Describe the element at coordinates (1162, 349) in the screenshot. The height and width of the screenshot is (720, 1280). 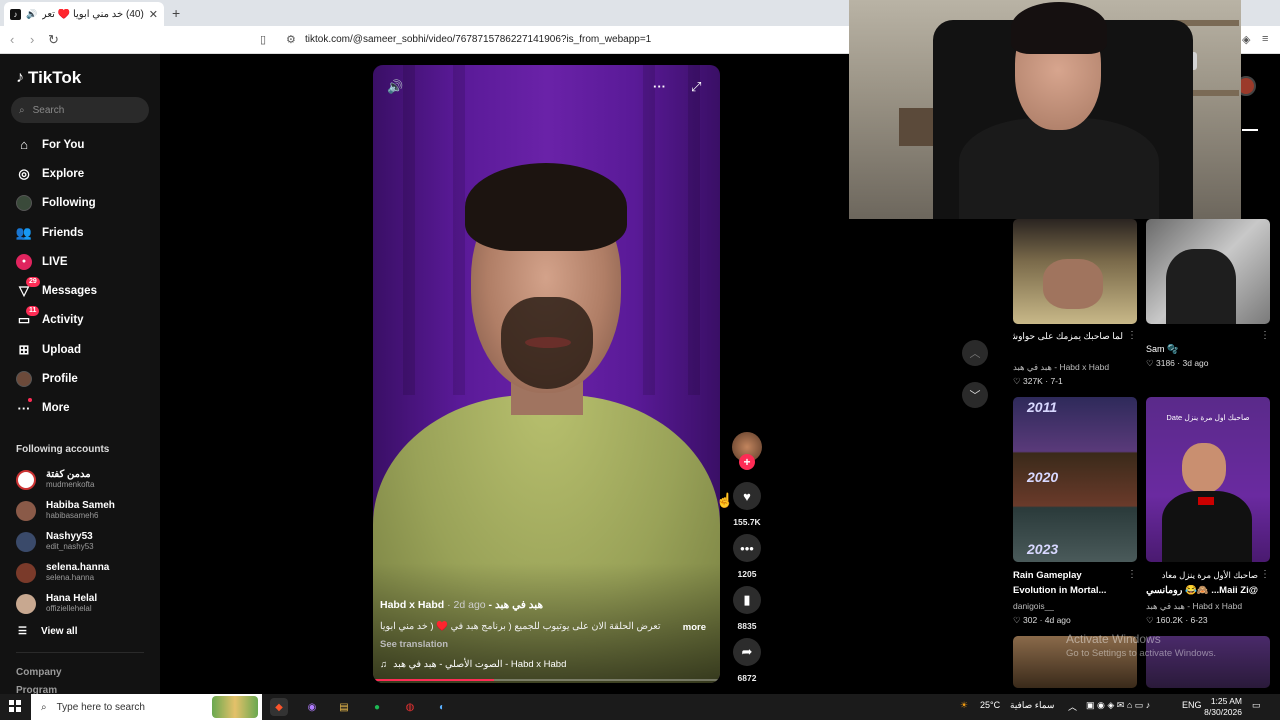
I see `video-caption: Sam 🫧` at that location.